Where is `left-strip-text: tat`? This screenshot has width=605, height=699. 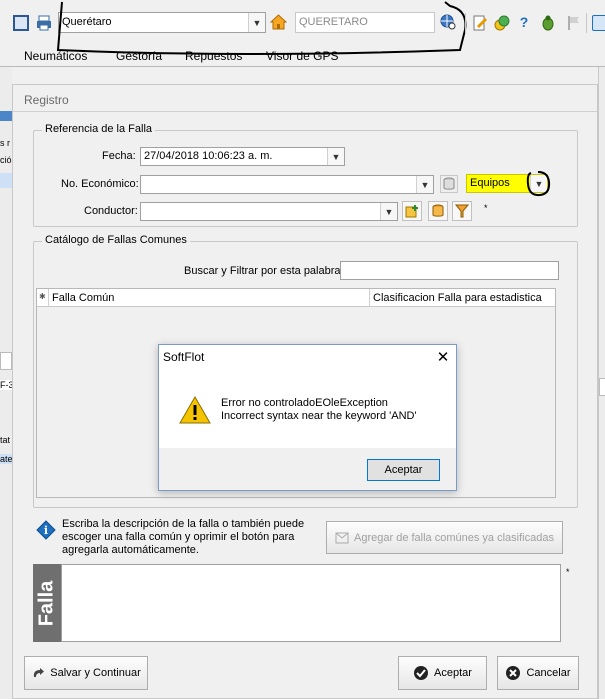
left-strip-text: tat is located at coordinates (5, 440).